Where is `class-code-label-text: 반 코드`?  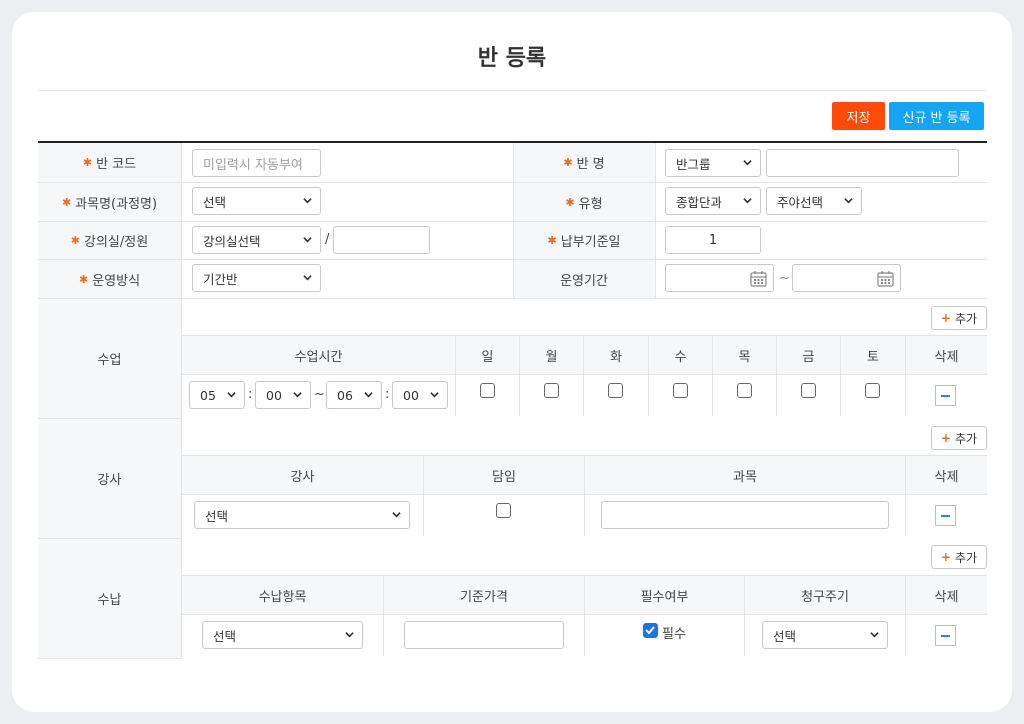 class-code-label-text: 반 코드 is located at coordinates (116, 164).